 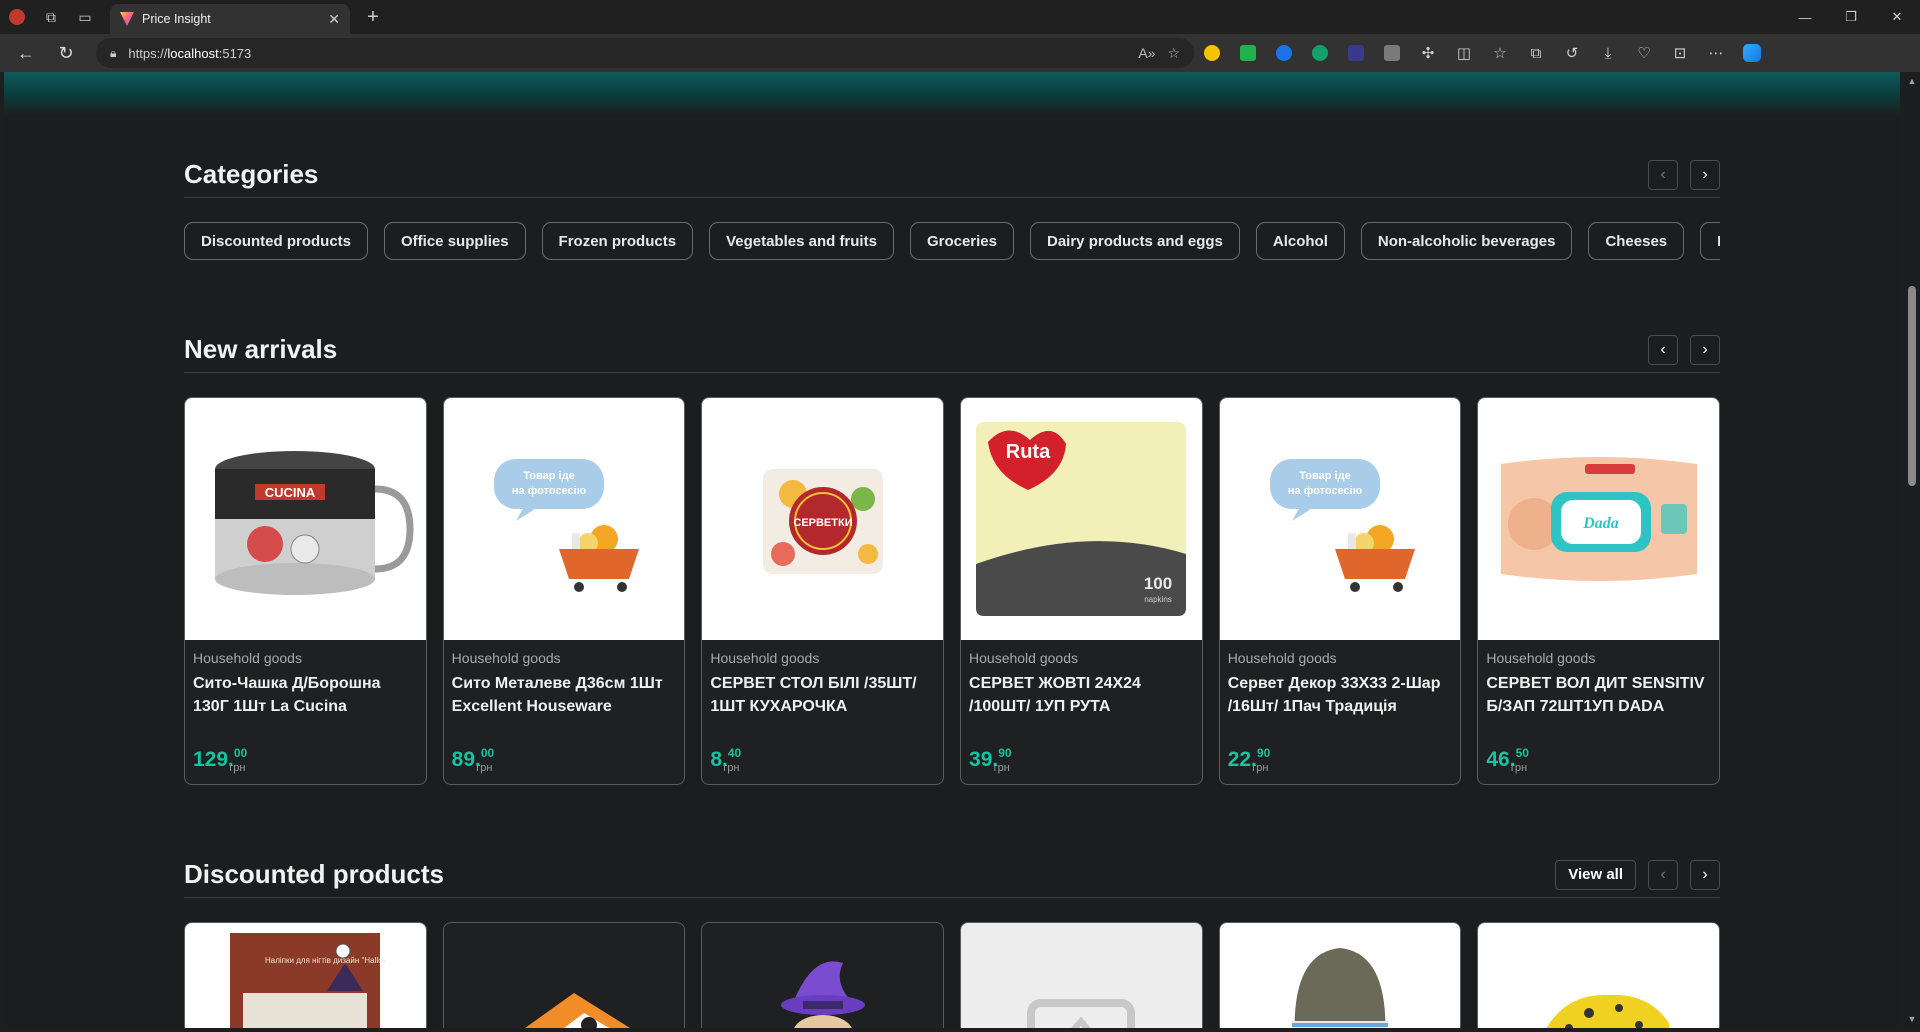 I want to click on history-icon: ↺, so click(x=1572, y=53).